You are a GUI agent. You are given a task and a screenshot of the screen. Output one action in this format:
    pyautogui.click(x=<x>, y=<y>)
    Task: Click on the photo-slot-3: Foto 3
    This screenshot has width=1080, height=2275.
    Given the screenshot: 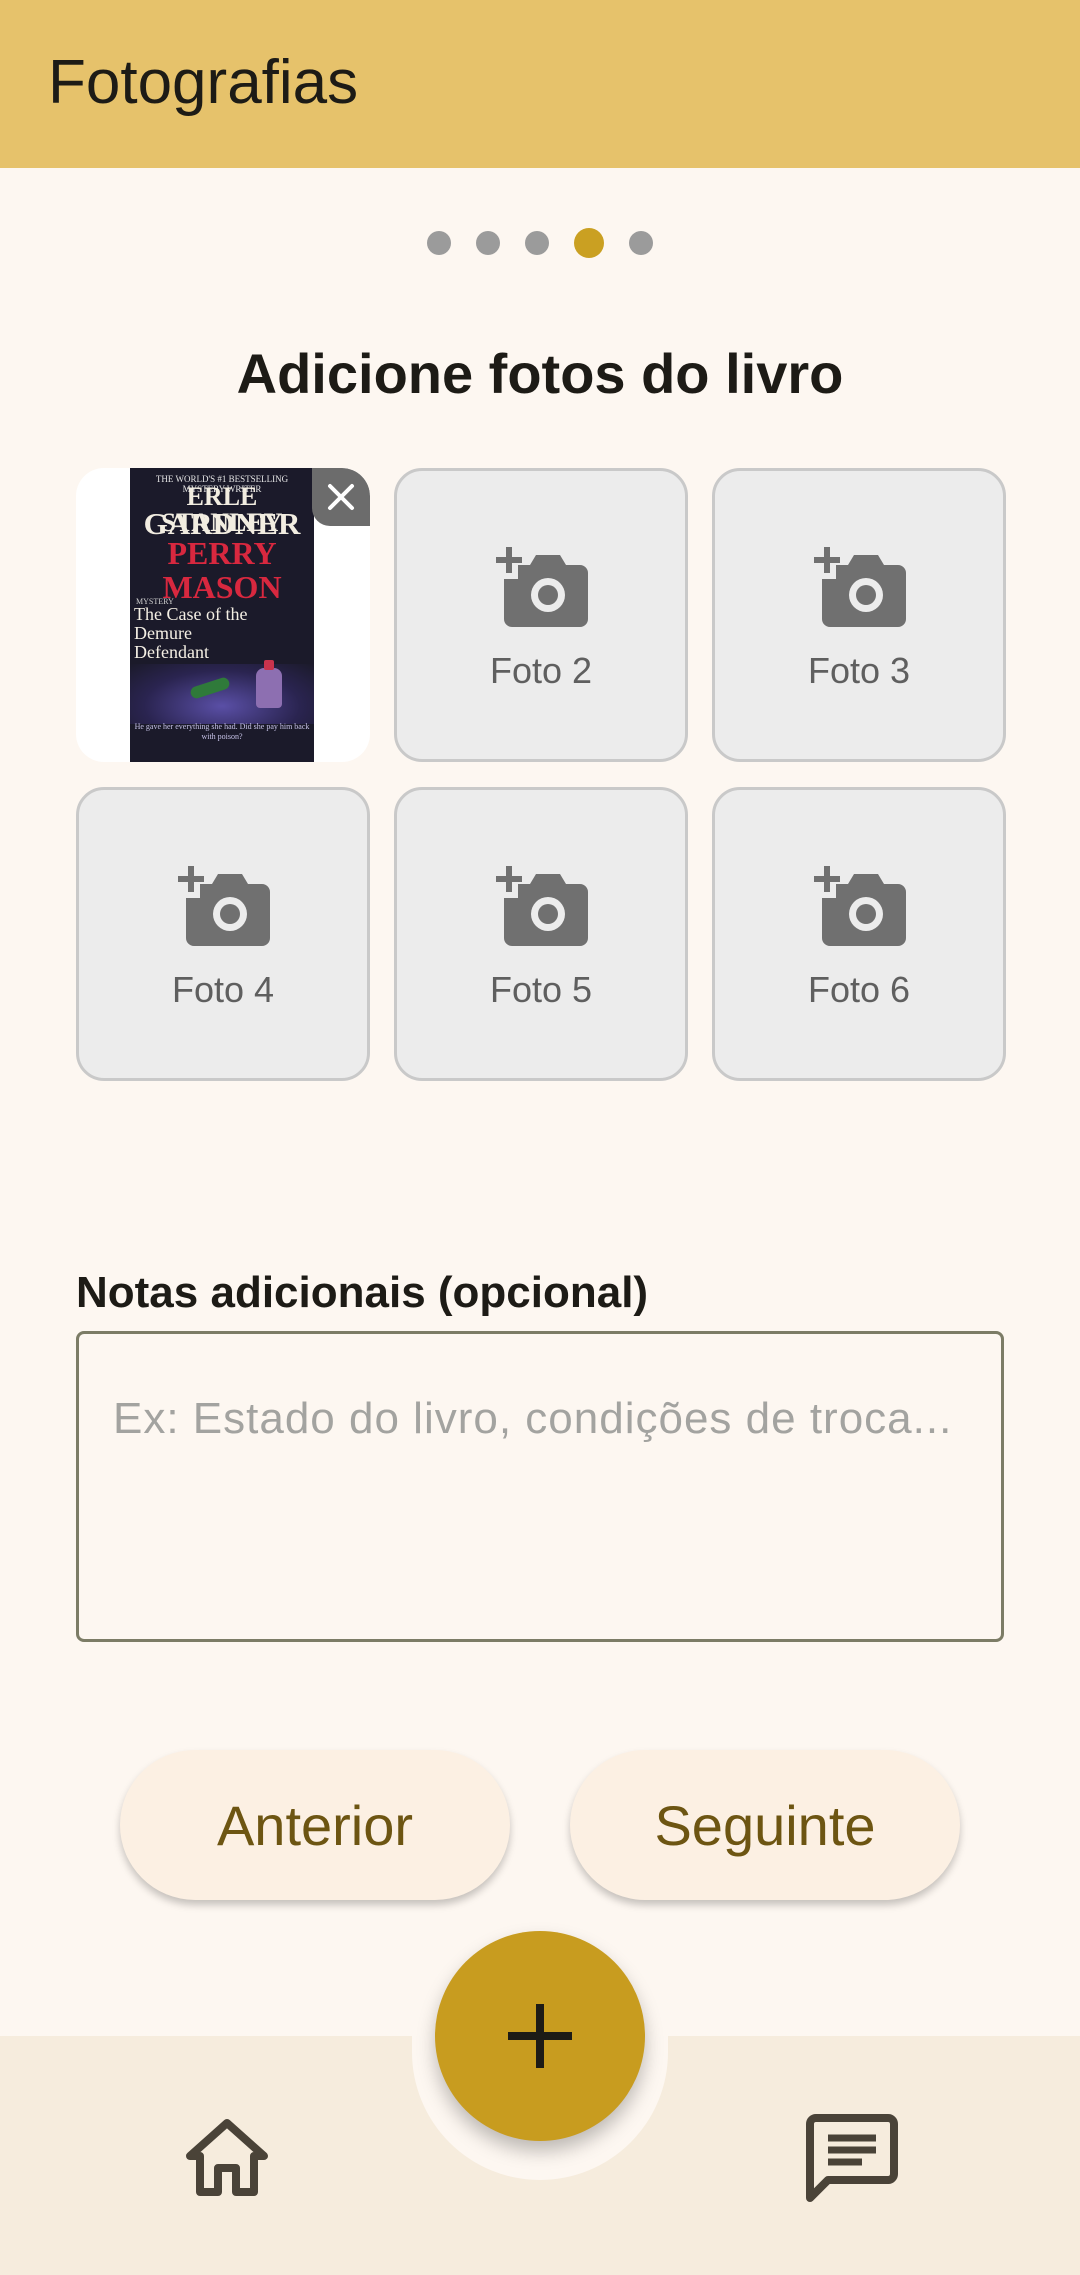 What is the action you would take?
    pyautogui.click(x=859, y=615)
    